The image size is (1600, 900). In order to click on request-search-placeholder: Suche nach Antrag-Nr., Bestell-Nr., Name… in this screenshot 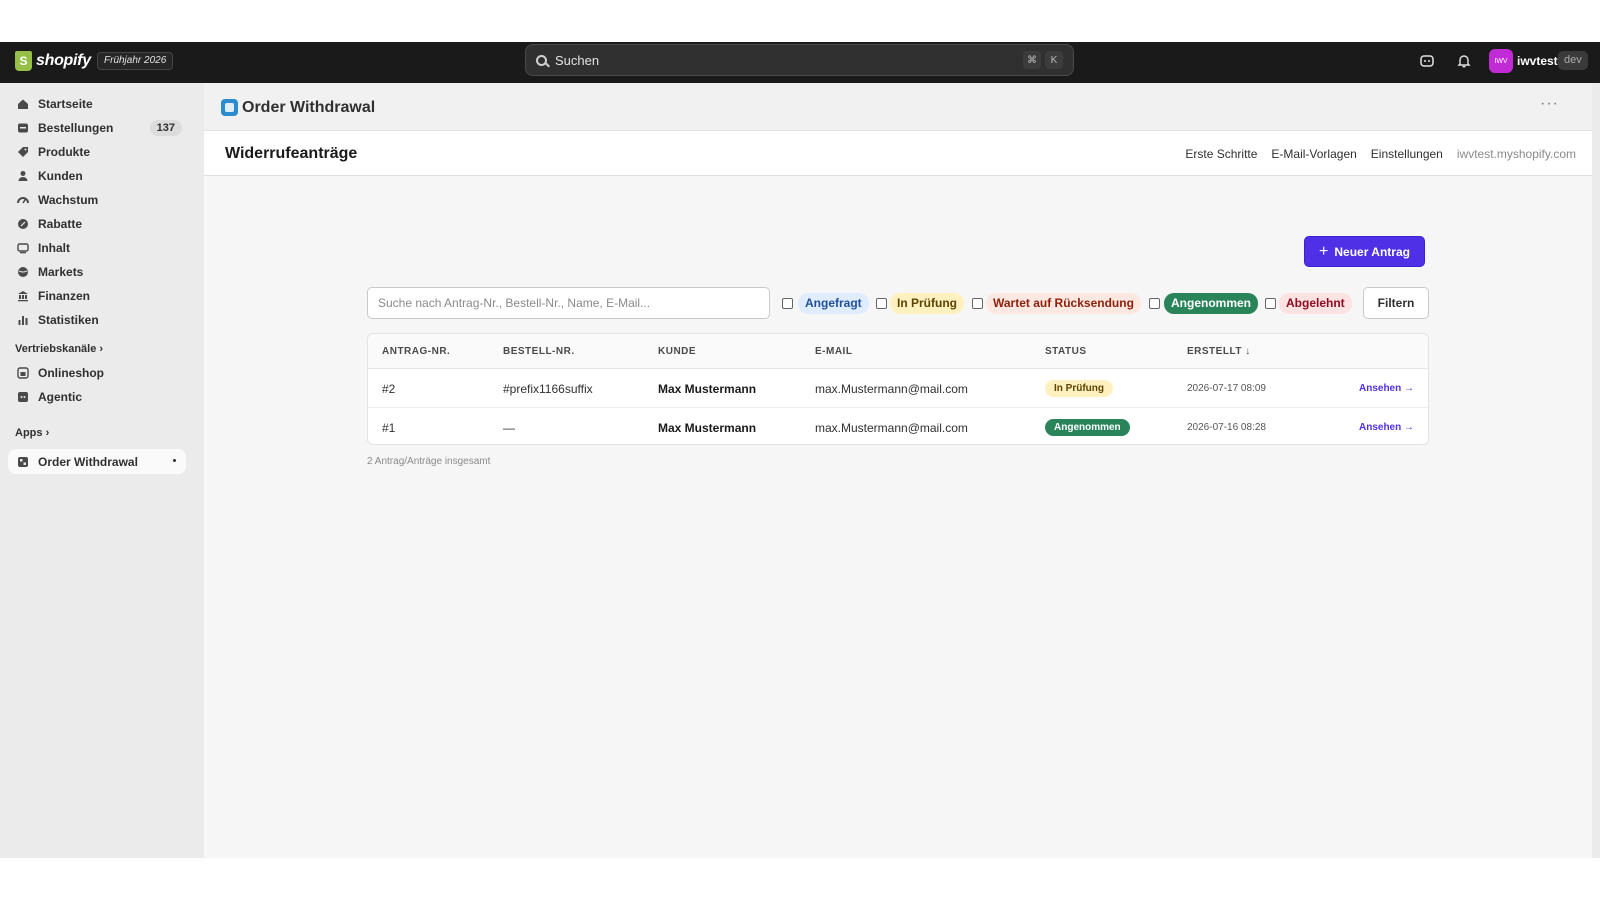, I will do `click(514, 303)`.